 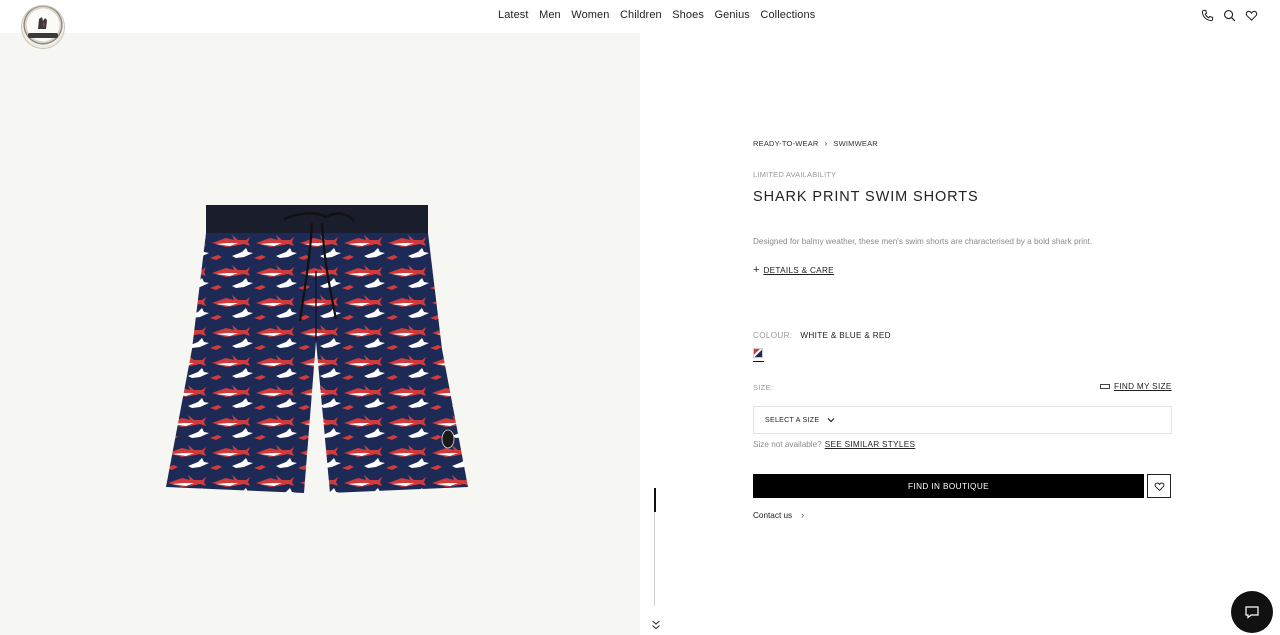 I want to click on breadcrumb-ready-to-wear: READY-TO-WEAR, so click(x=786, y=143).